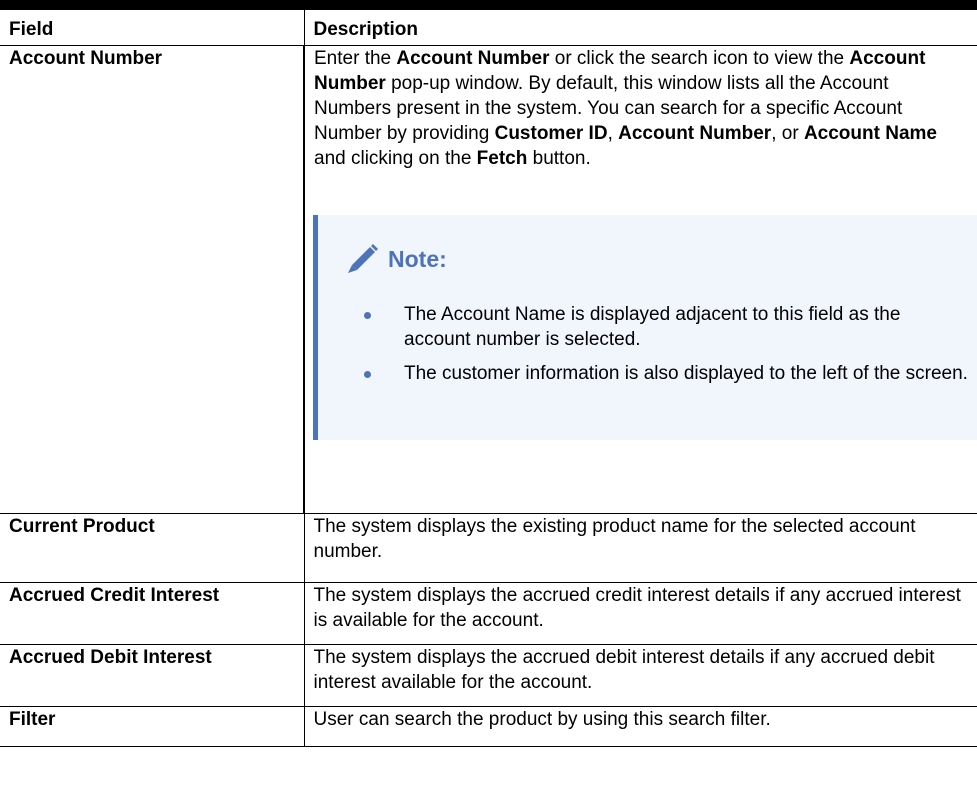  What do you see at coordinates (417, 258) in the screenshot?
I see `note-title: Note:` at bounding box center [417, 258].